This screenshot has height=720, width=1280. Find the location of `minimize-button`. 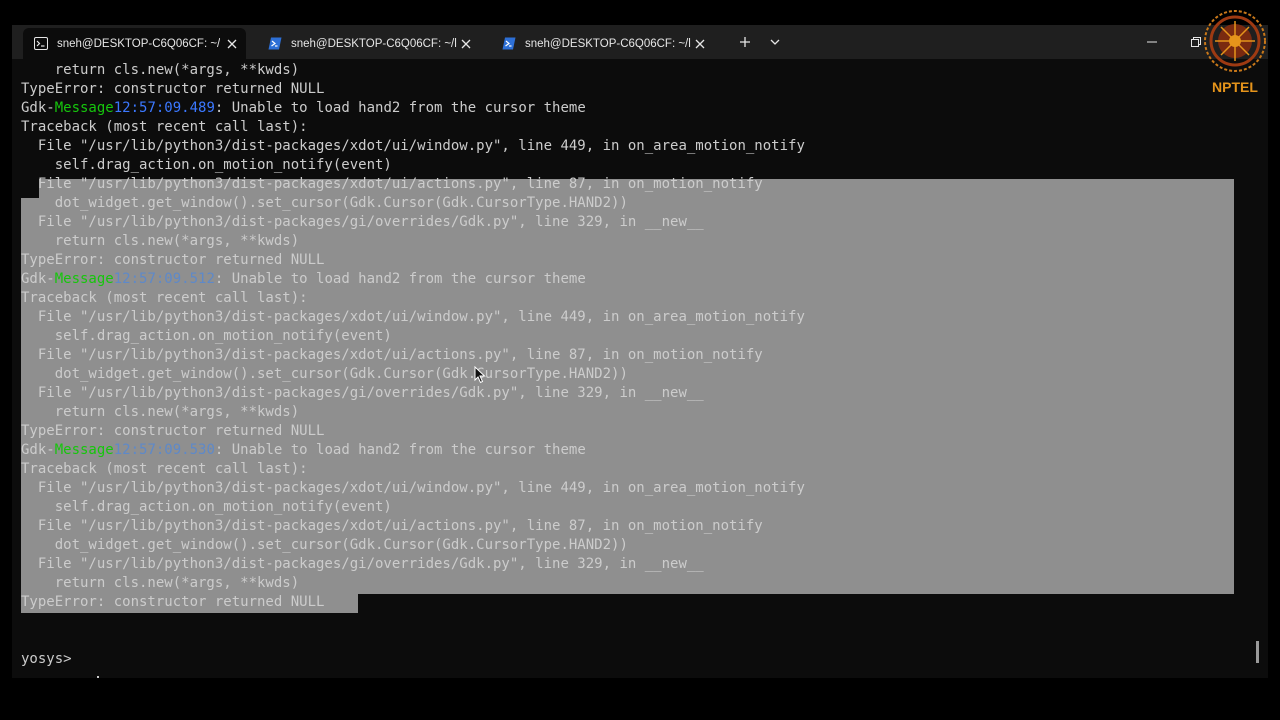

minimize-button is located at coordinates (1152, 42).